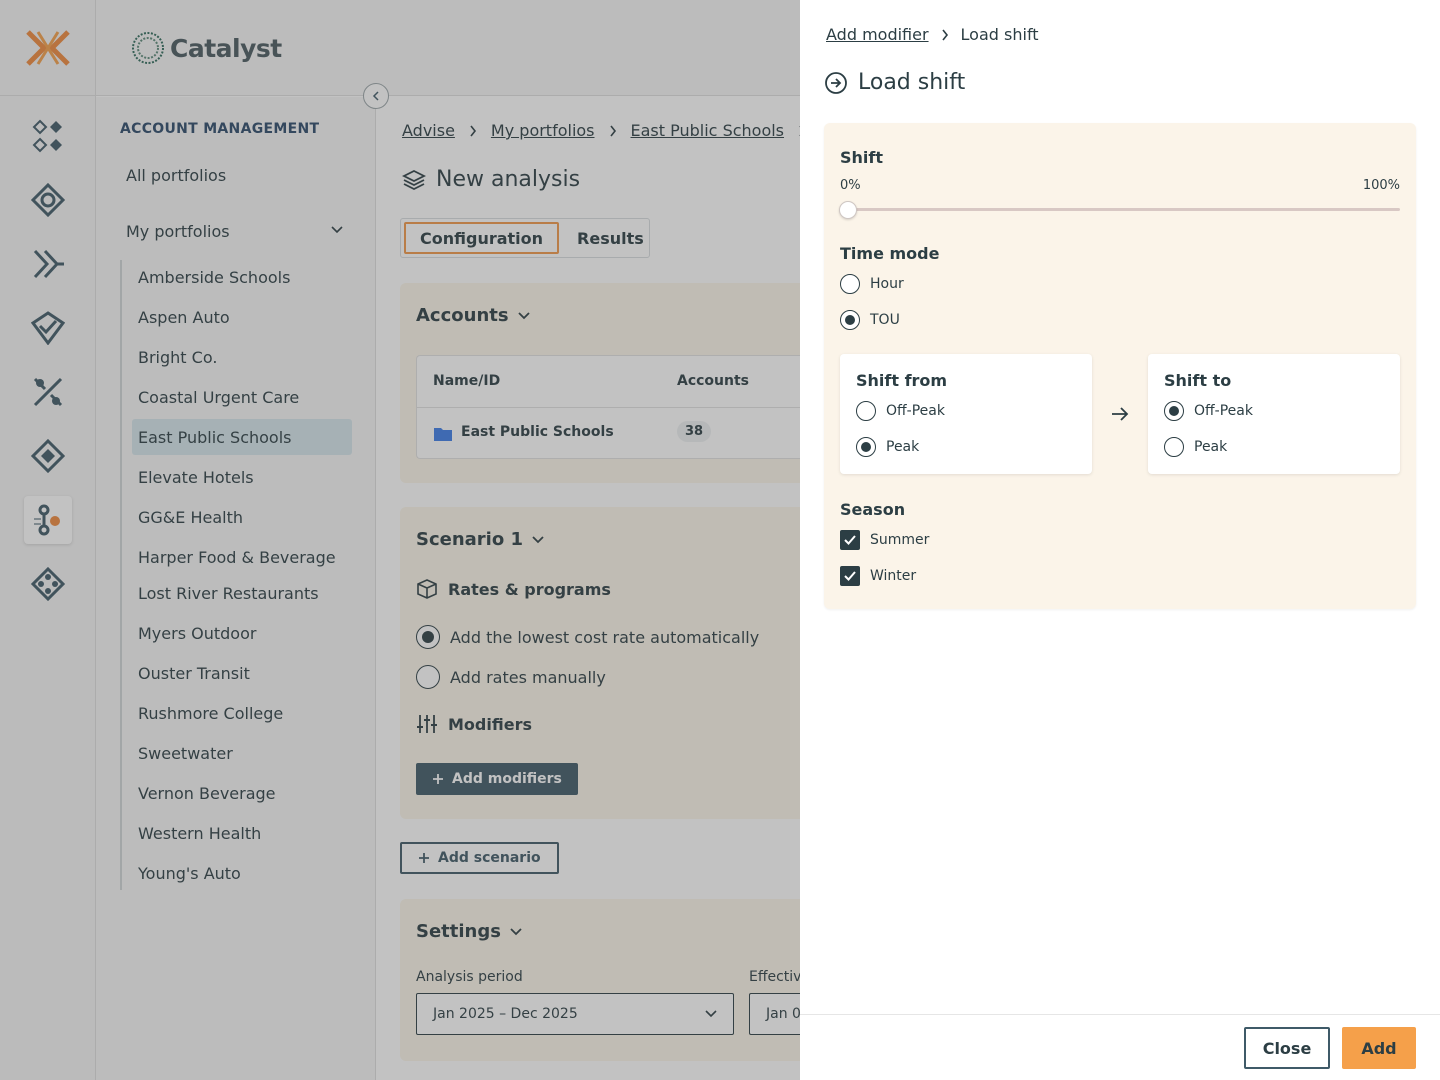  I want to click on panel-title: Load shift, so click(894, 82).